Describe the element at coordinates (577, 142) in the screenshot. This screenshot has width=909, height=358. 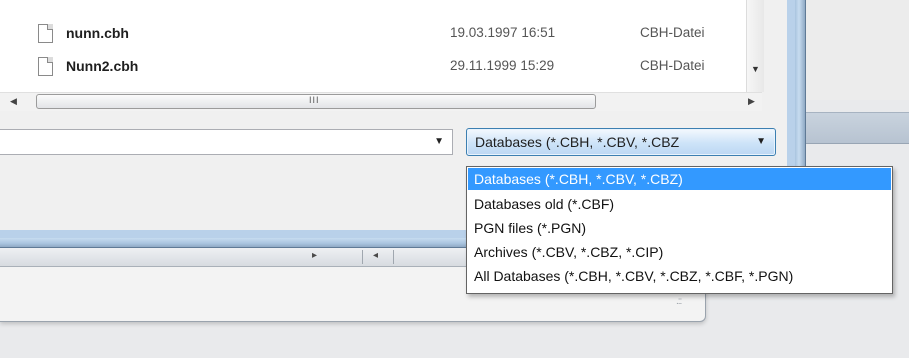
I see `file-type-selected: Databases (*.CBH, *.CBV, *.CBZ` at that location.